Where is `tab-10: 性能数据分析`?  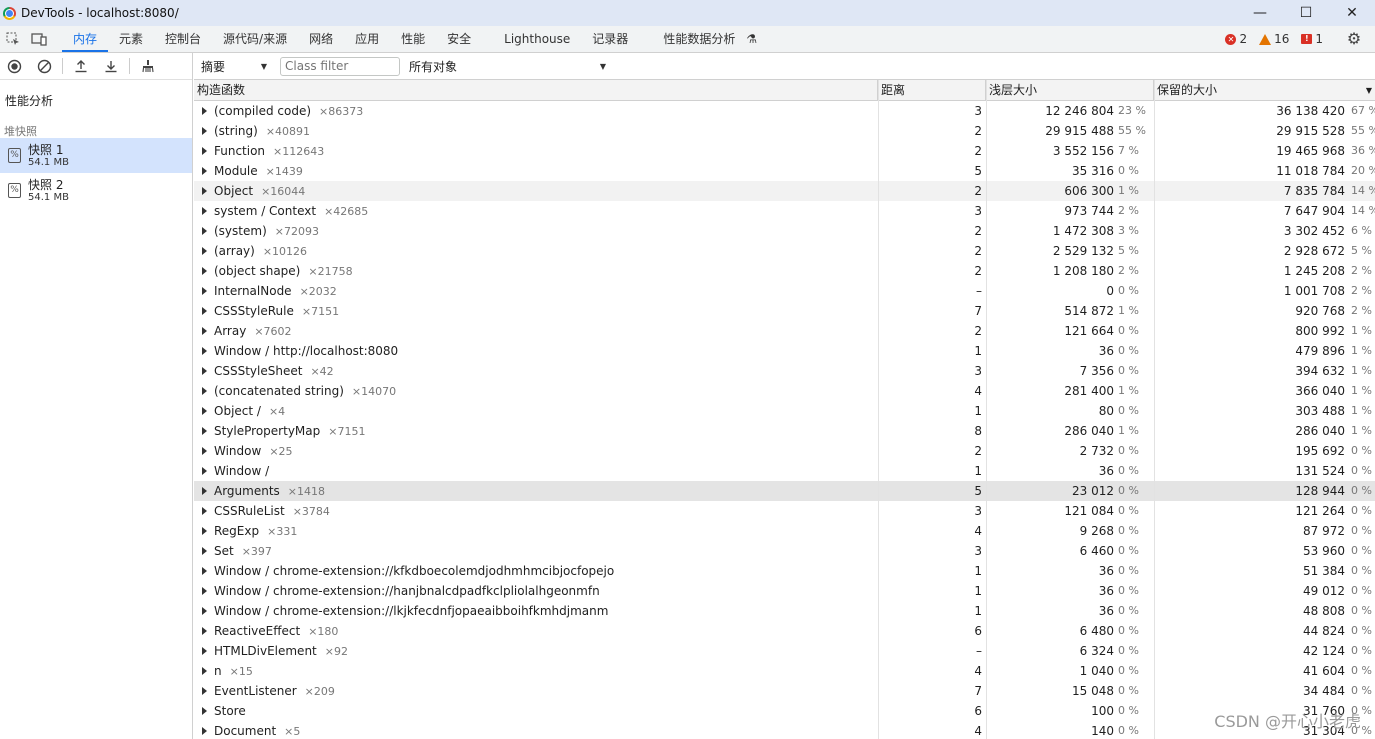 tab-10: 性能数据分析 is located at coordinates (692, 39).